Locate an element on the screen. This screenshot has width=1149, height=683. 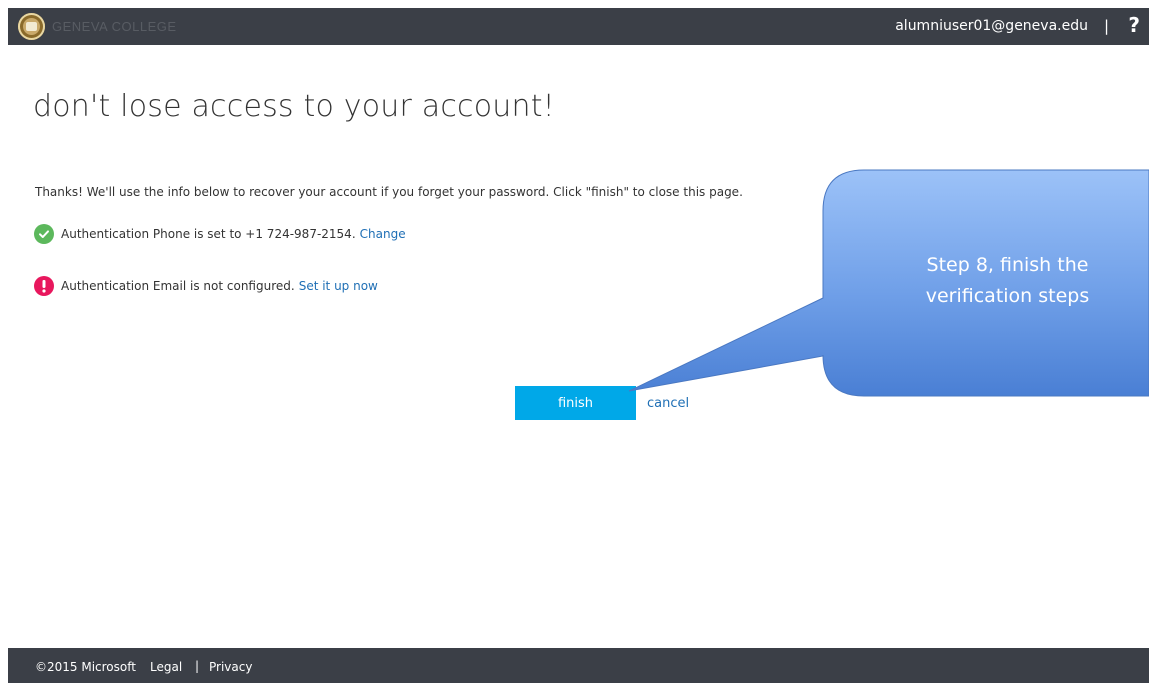
footer: ©2015 Microsoft Legal | Privacy is located at coordinates (578, 665).